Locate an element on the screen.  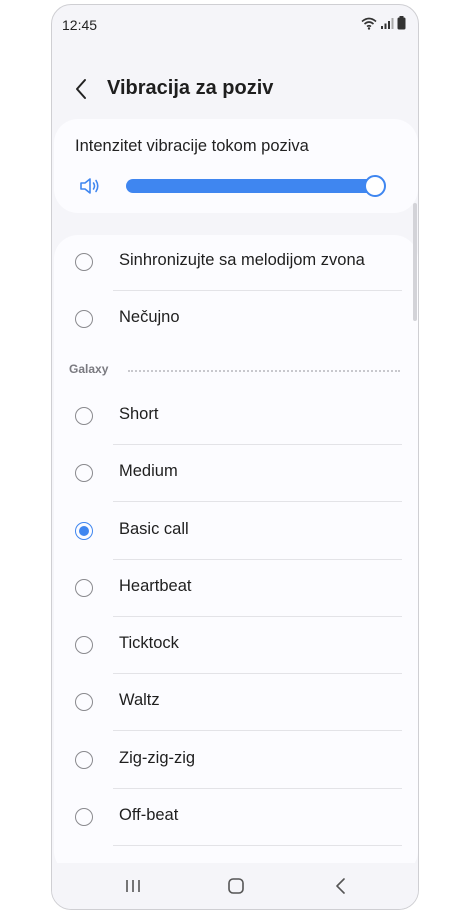
section-label: Galaxy is located at coordinates (89, 369).